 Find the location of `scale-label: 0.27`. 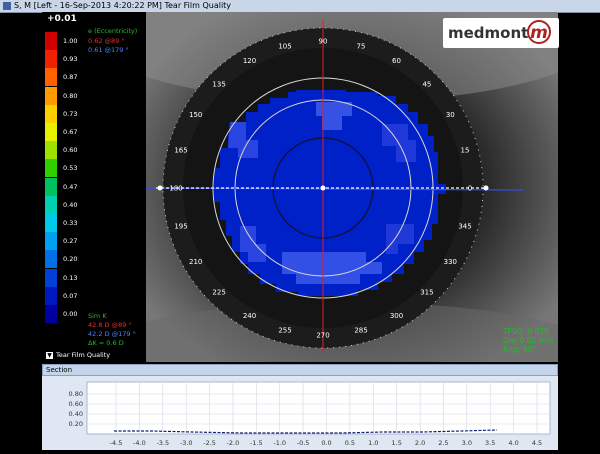

scale-label: 0.27 is located at coordinates (70, 241).